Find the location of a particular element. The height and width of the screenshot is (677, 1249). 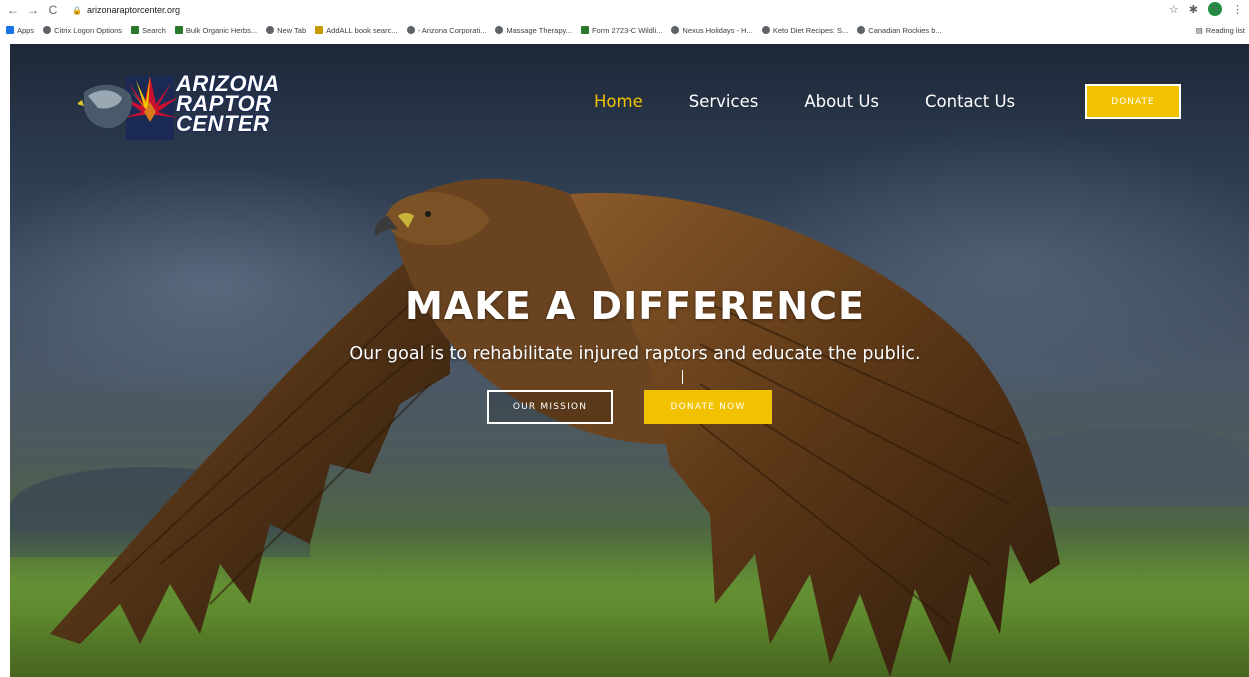

address-bar: 🔒 arizonaraptorcenter.org is located at coordinates (126, 10).